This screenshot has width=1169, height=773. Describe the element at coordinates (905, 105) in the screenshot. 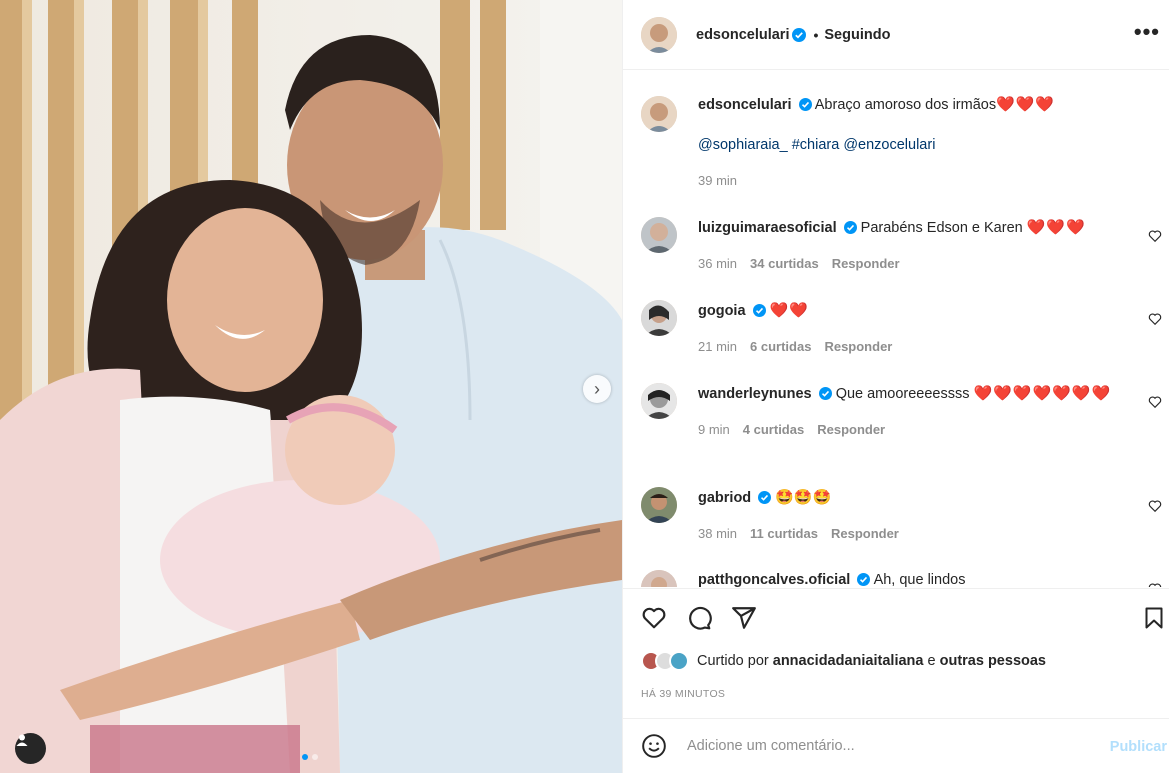

I see `caption-text: Abraço amoroso dos irmãos` at that location.